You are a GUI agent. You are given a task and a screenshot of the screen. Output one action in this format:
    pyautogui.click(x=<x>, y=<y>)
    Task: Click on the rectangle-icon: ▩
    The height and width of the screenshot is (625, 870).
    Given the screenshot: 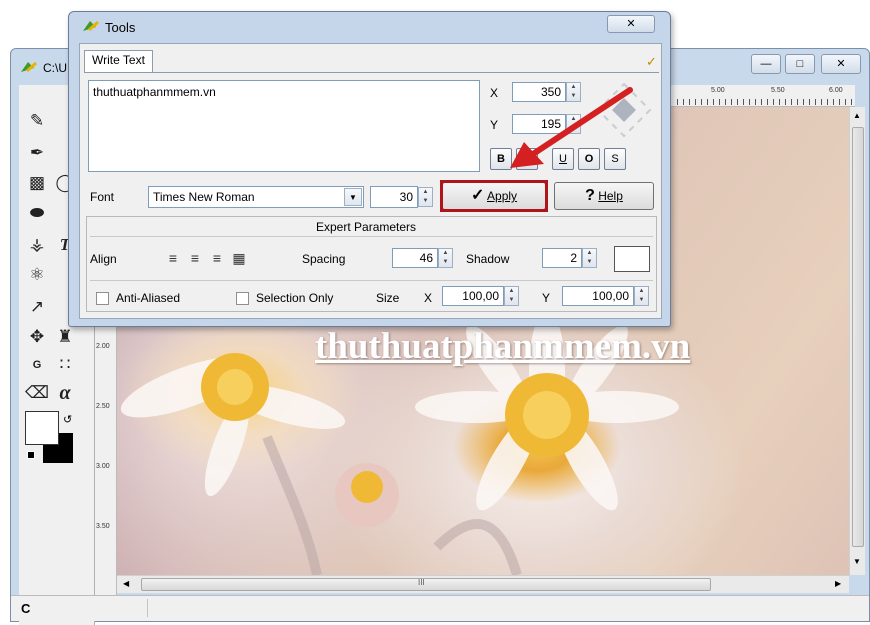 What is the action you would take?
    pyautogui.click(x=37, y=183)
    